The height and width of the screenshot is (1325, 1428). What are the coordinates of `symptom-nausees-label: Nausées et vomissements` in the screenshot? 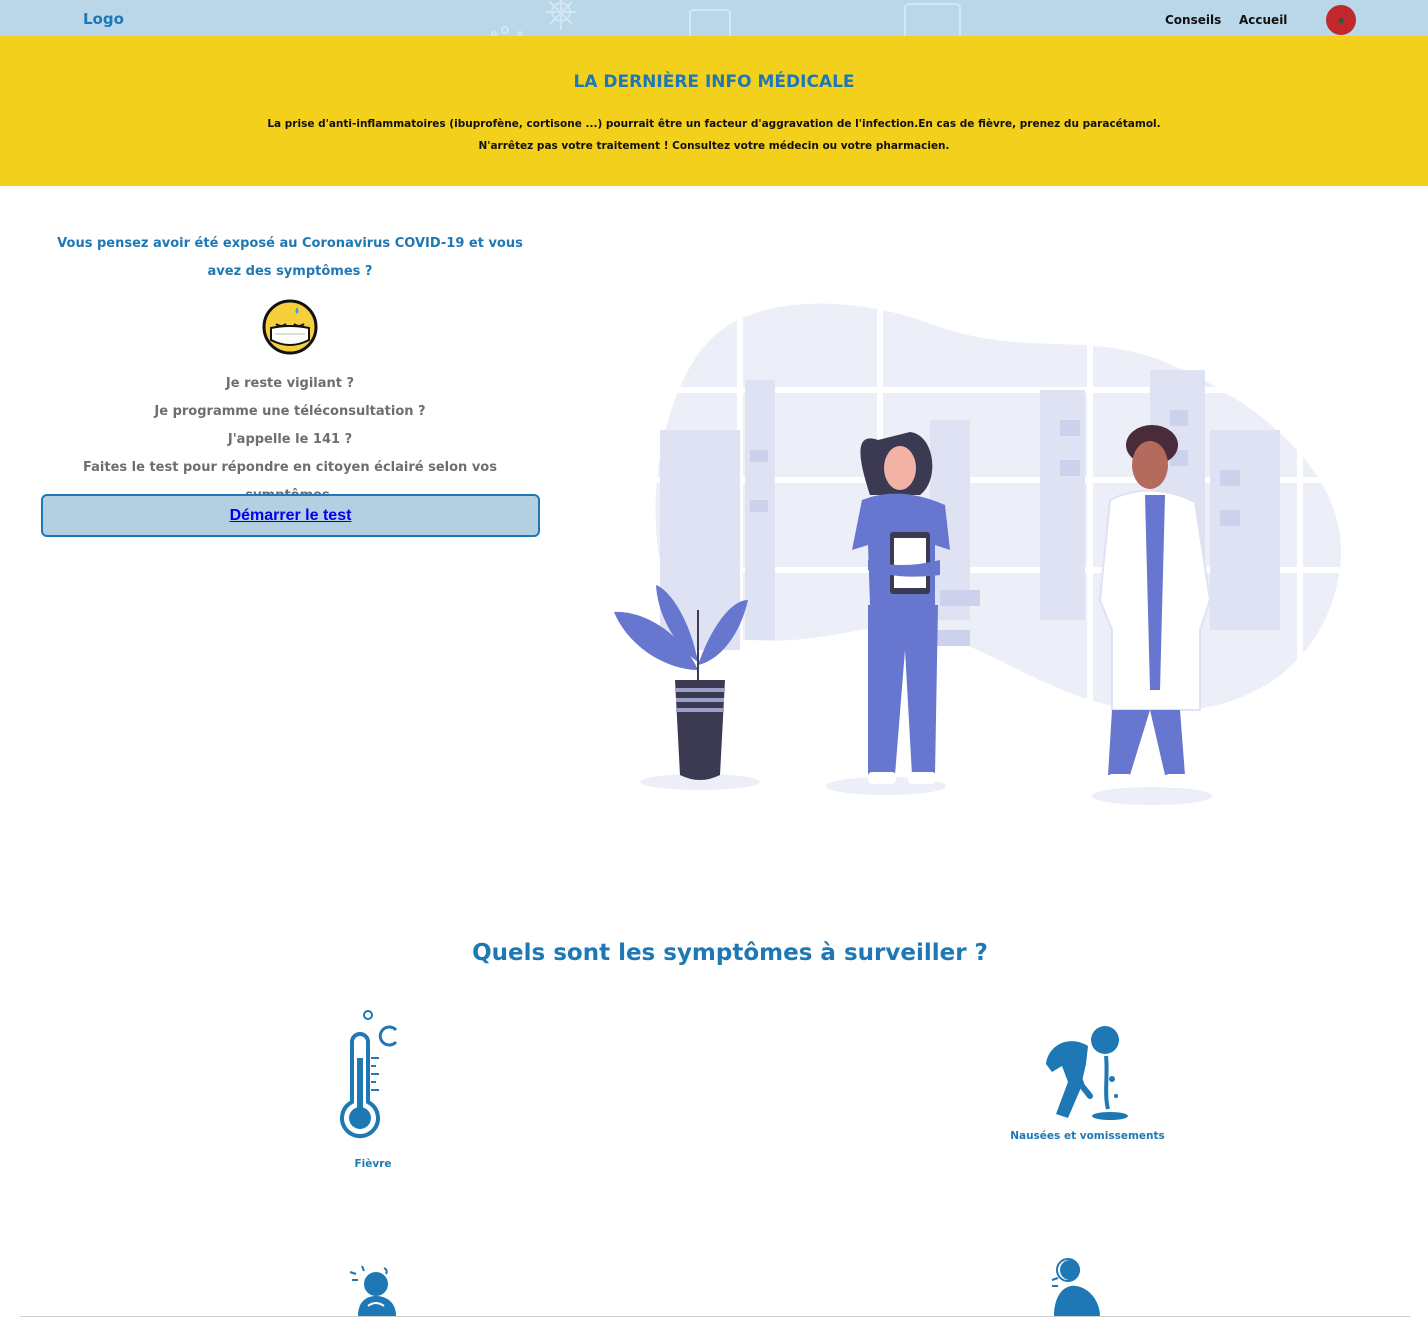 It's located at (1087, 1136).